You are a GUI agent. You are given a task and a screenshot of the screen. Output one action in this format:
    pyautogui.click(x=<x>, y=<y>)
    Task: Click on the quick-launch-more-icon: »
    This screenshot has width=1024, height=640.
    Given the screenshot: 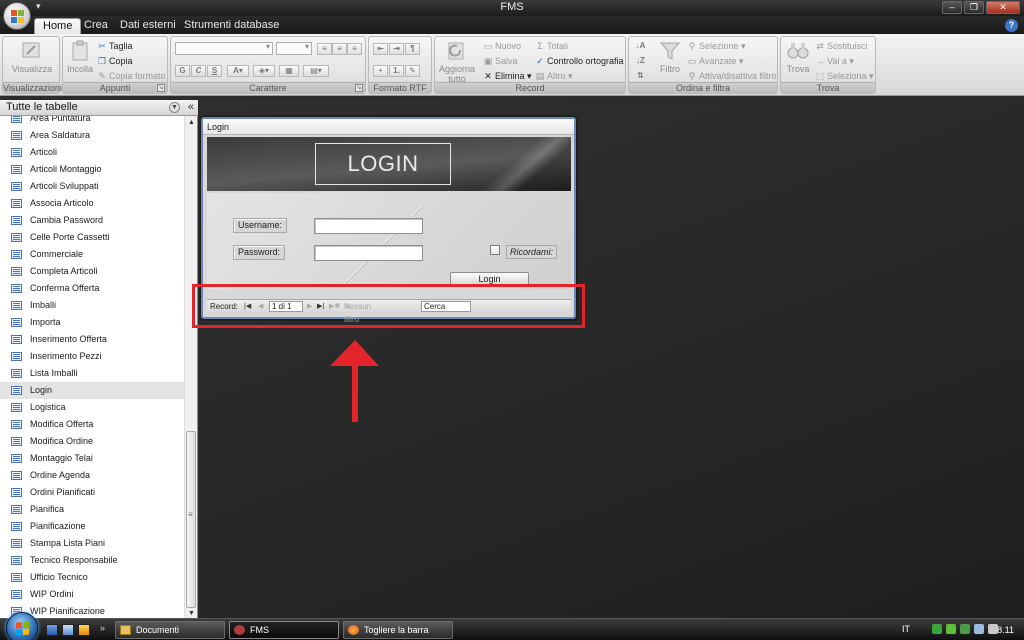 What is the action you would take?
    pyautogui.click(x=102, y=628)
    